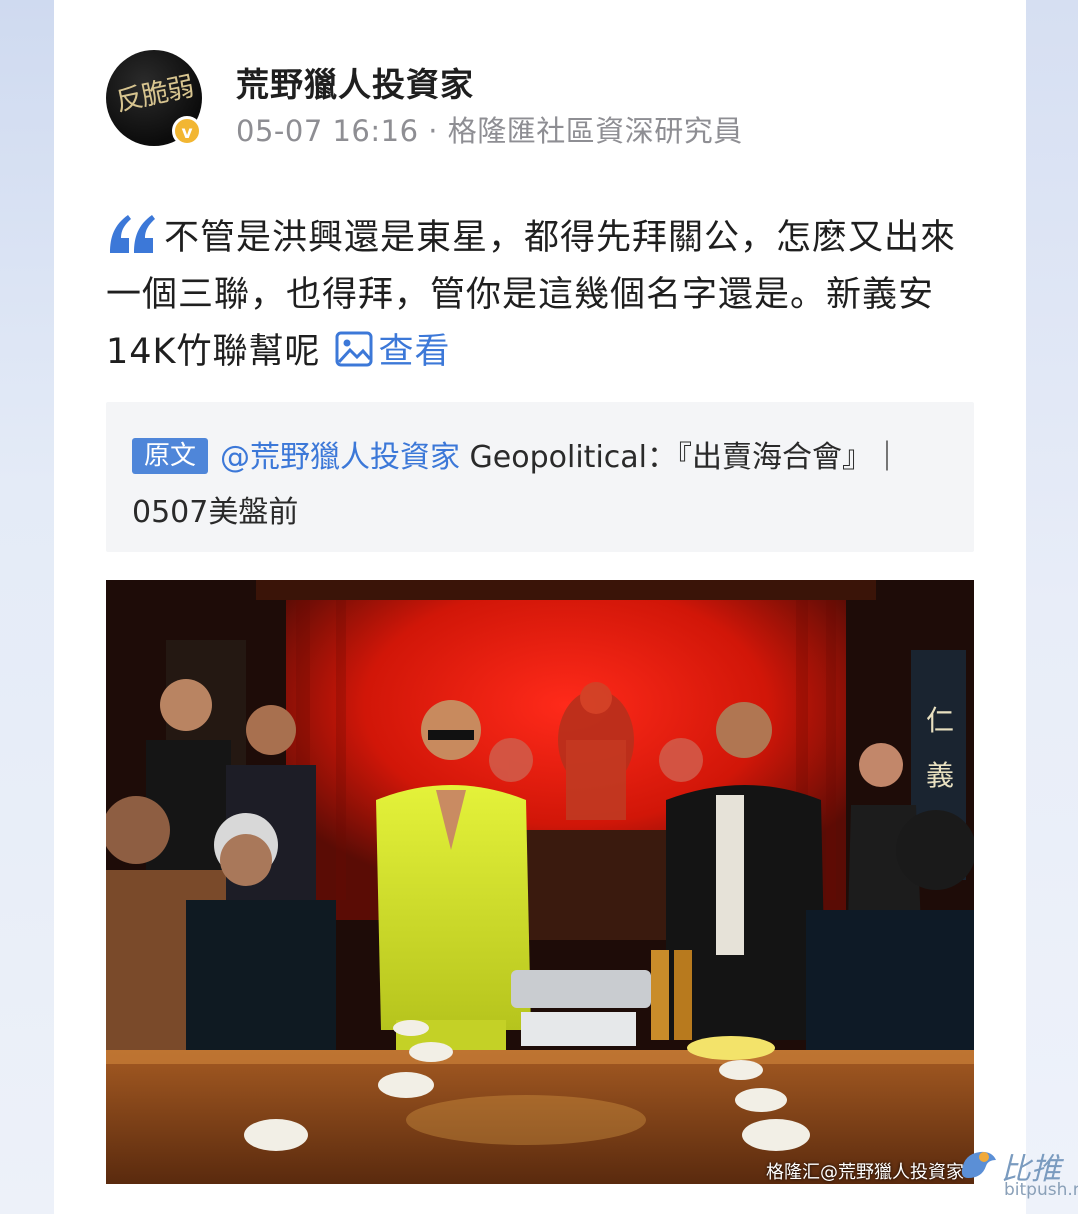 The image size is (1078, 1214). I want to click on verified-badge-icon: v, so click(187, 131).